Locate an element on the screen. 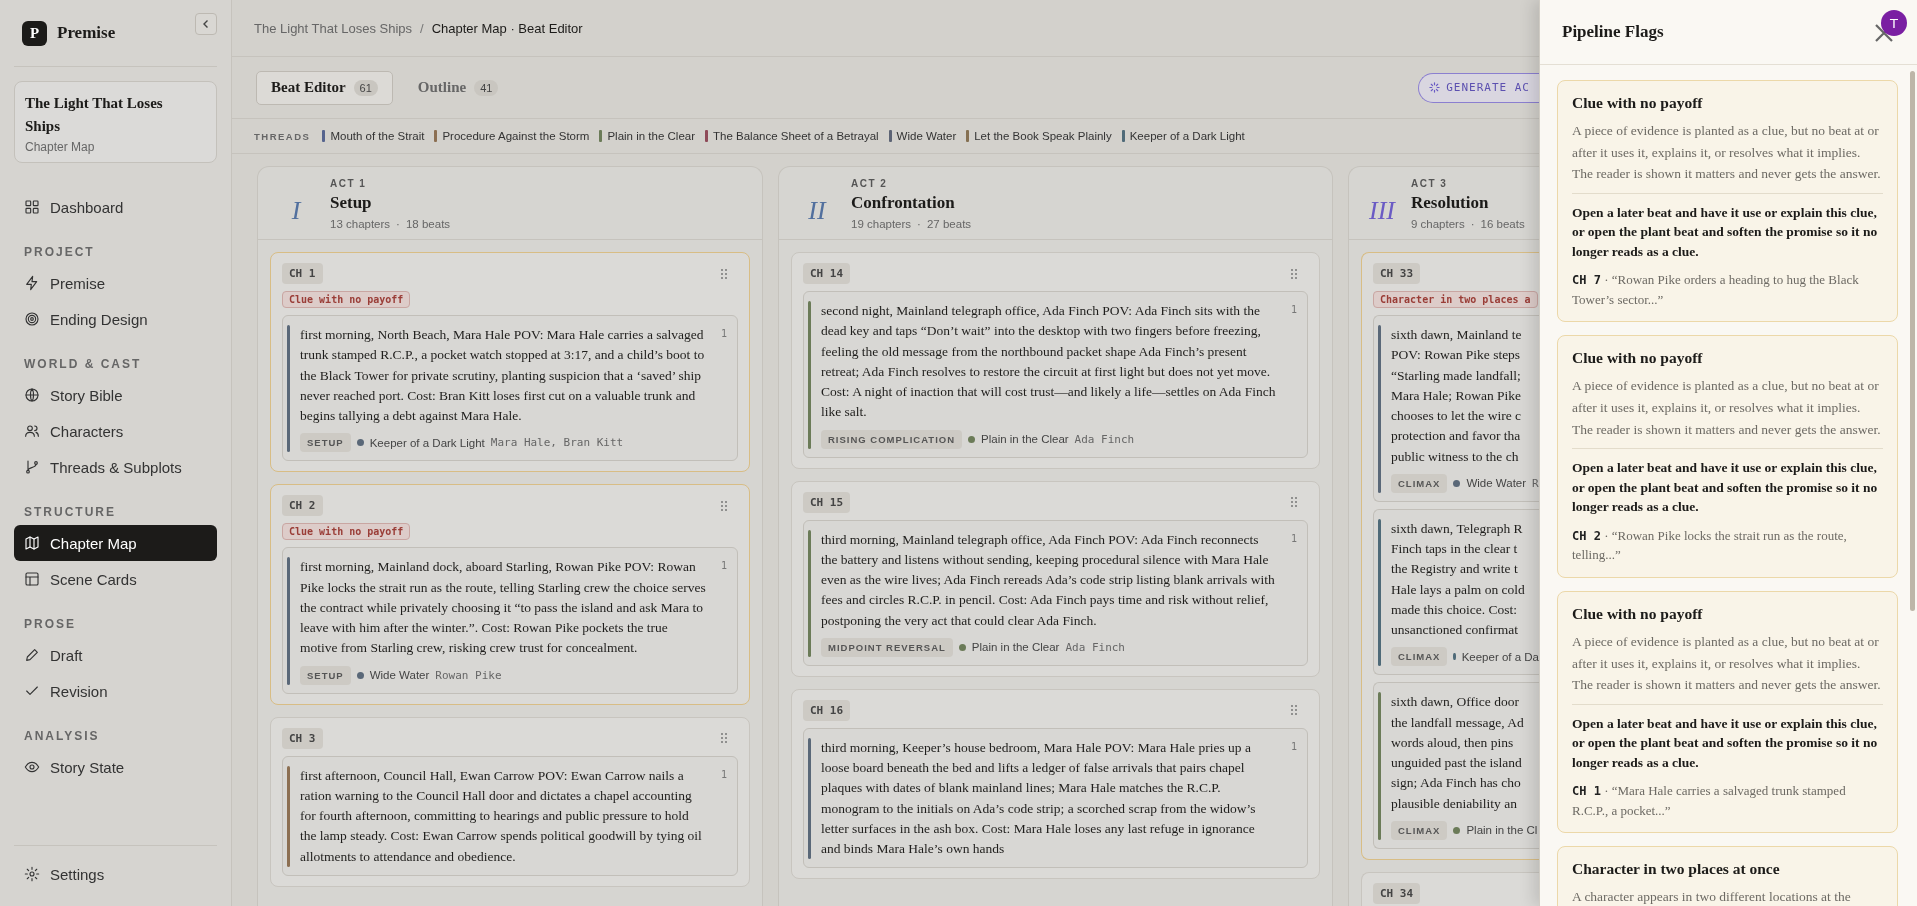  nav-item: Scene Cards is located at coordinates (115, 579).